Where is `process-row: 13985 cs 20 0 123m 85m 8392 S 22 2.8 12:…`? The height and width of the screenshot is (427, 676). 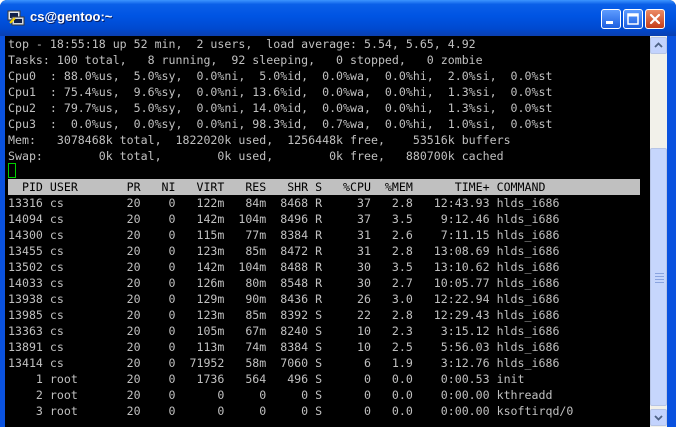
process-row: 13985 cs 20 0 123m 85m 8392 S 22 2.8 12:… is located at coordinates (284, 315).